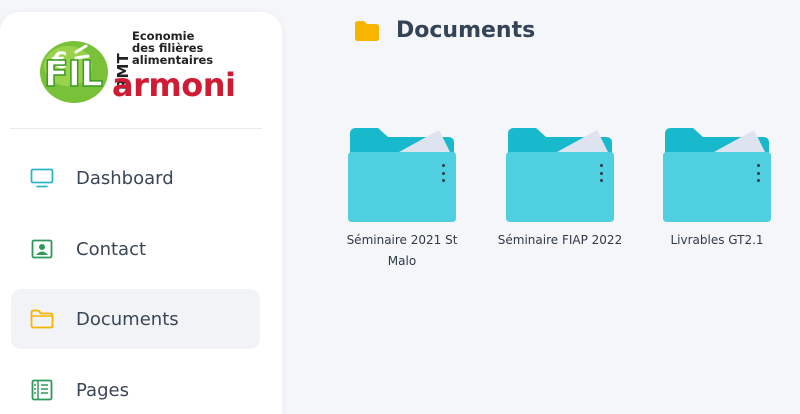  Describe the element at coordinates (136, 128) in the screenshot. I see `sidebar-divider` at that location.